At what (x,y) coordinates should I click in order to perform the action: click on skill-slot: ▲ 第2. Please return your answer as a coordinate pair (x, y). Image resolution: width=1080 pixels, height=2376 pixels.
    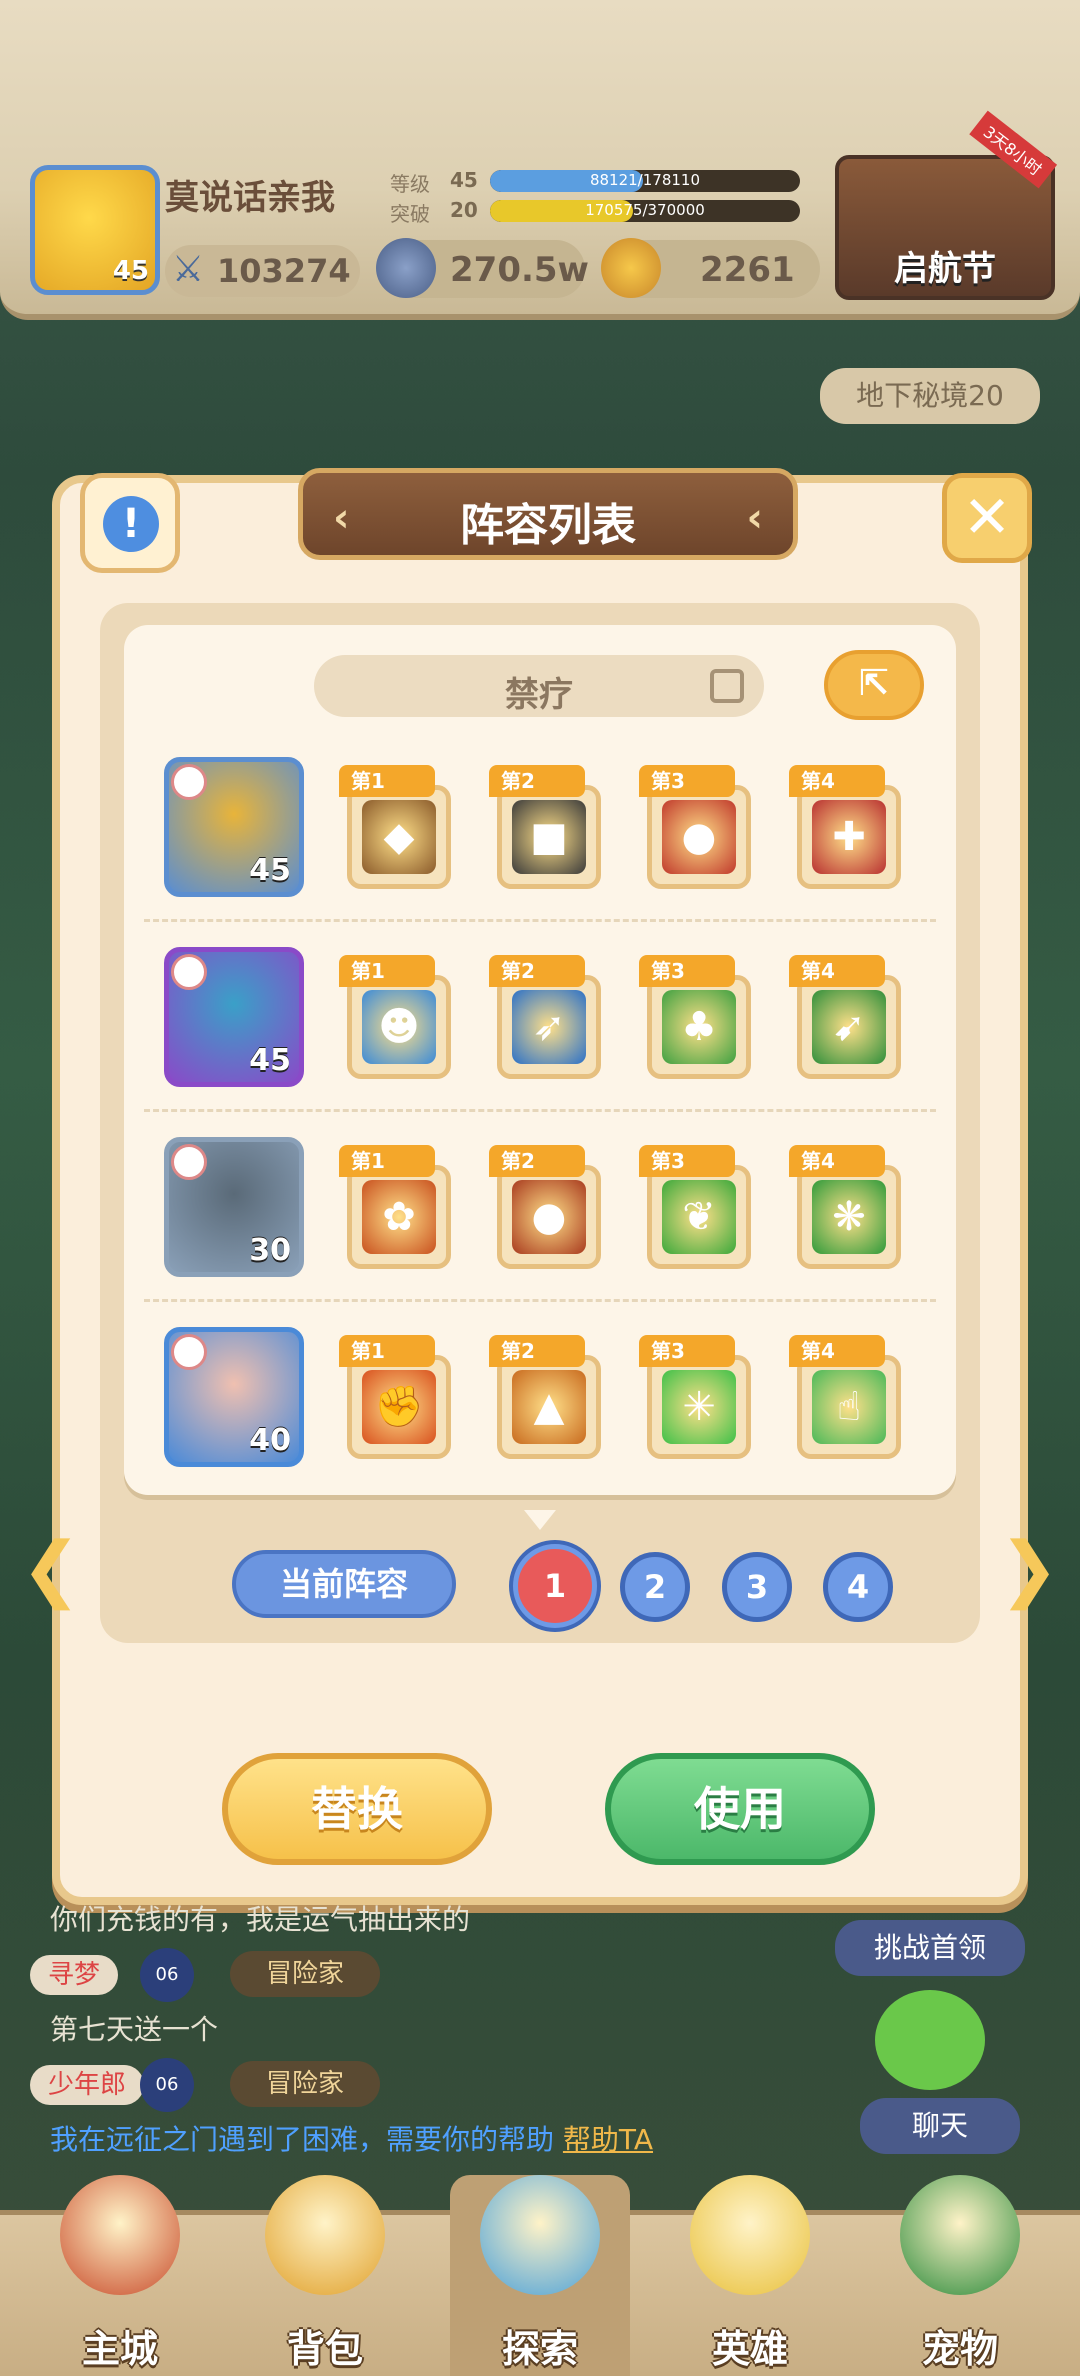
    Looking at the image, I should click on (547, 1397).